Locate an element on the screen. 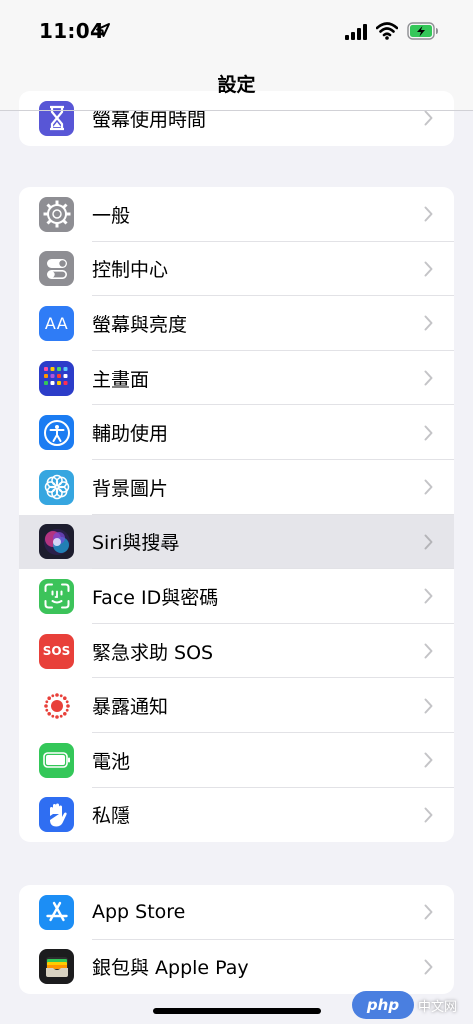  settings-group-screen-time: 螢幕使用時間 is located at coordinates (236, 118).